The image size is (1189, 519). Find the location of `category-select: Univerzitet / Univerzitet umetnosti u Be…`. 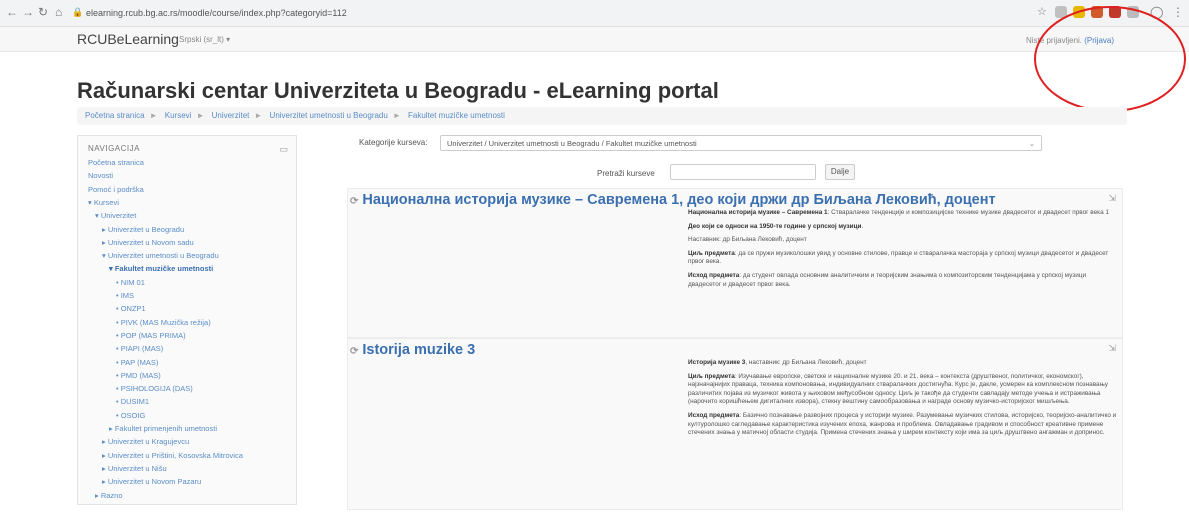

category-select: Univerzitet / Univerzitet umetnosti u Be… is located at coordinates (741, 143).